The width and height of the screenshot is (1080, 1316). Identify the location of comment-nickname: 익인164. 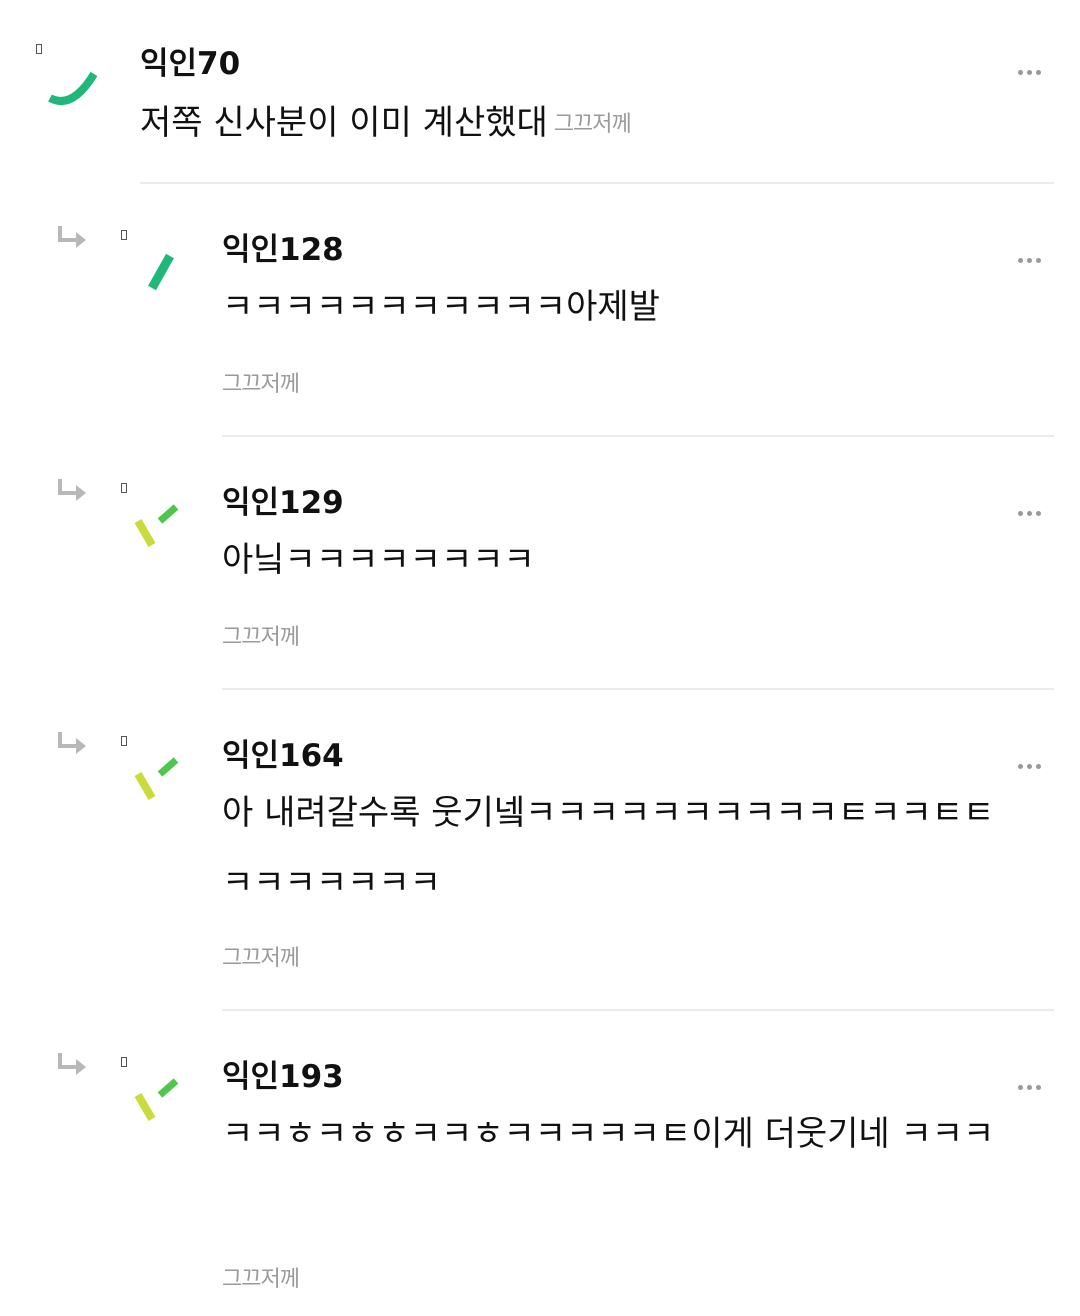
(283, 752).